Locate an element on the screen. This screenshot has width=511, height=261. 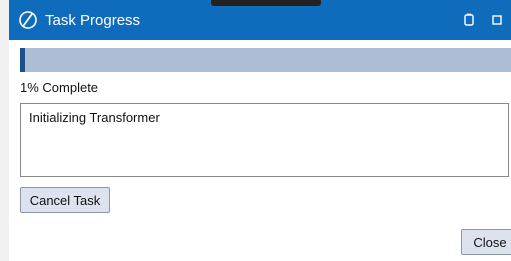
progress-percent-label: 1% Complete is located at coordinates (59, 87).